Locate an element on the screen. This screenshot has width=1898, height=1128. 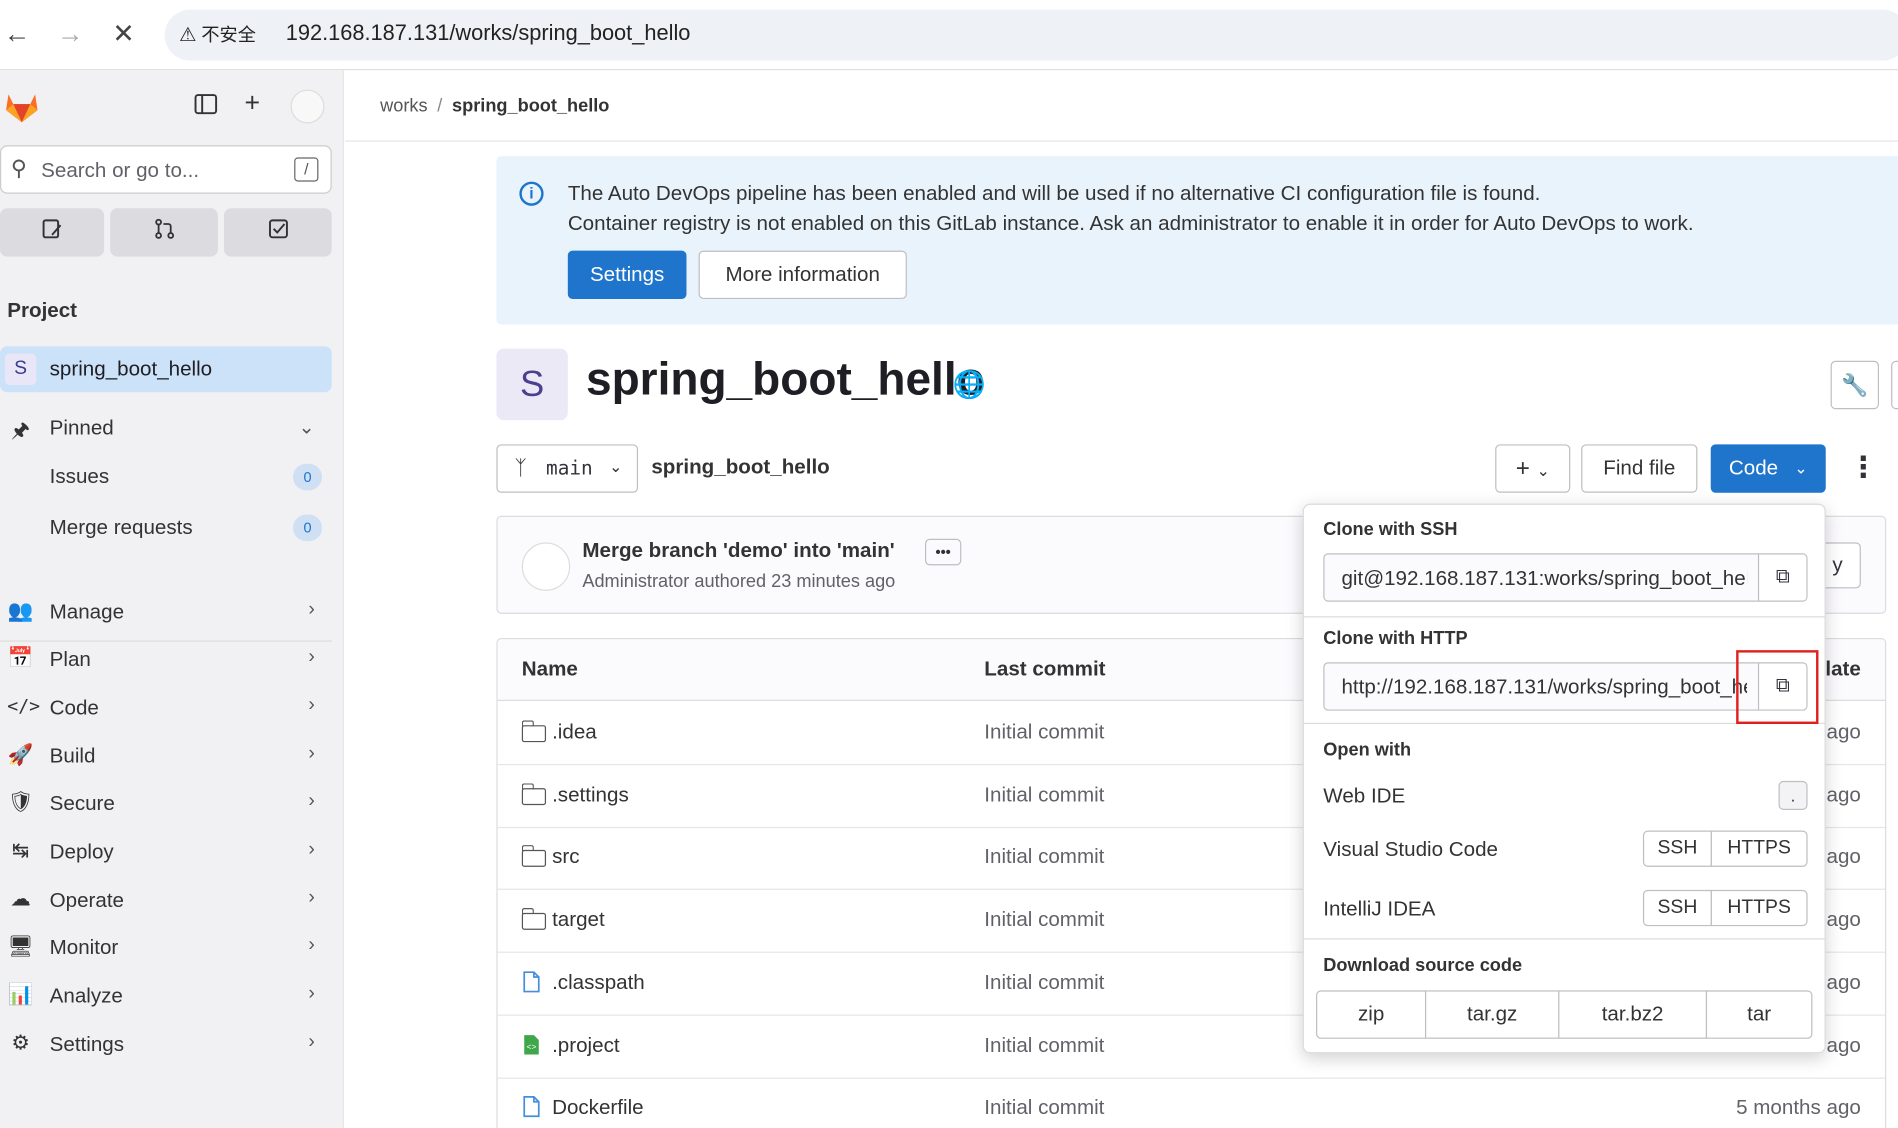
public-visibility-icon: 🌐 is located at coordinates (969, 384).